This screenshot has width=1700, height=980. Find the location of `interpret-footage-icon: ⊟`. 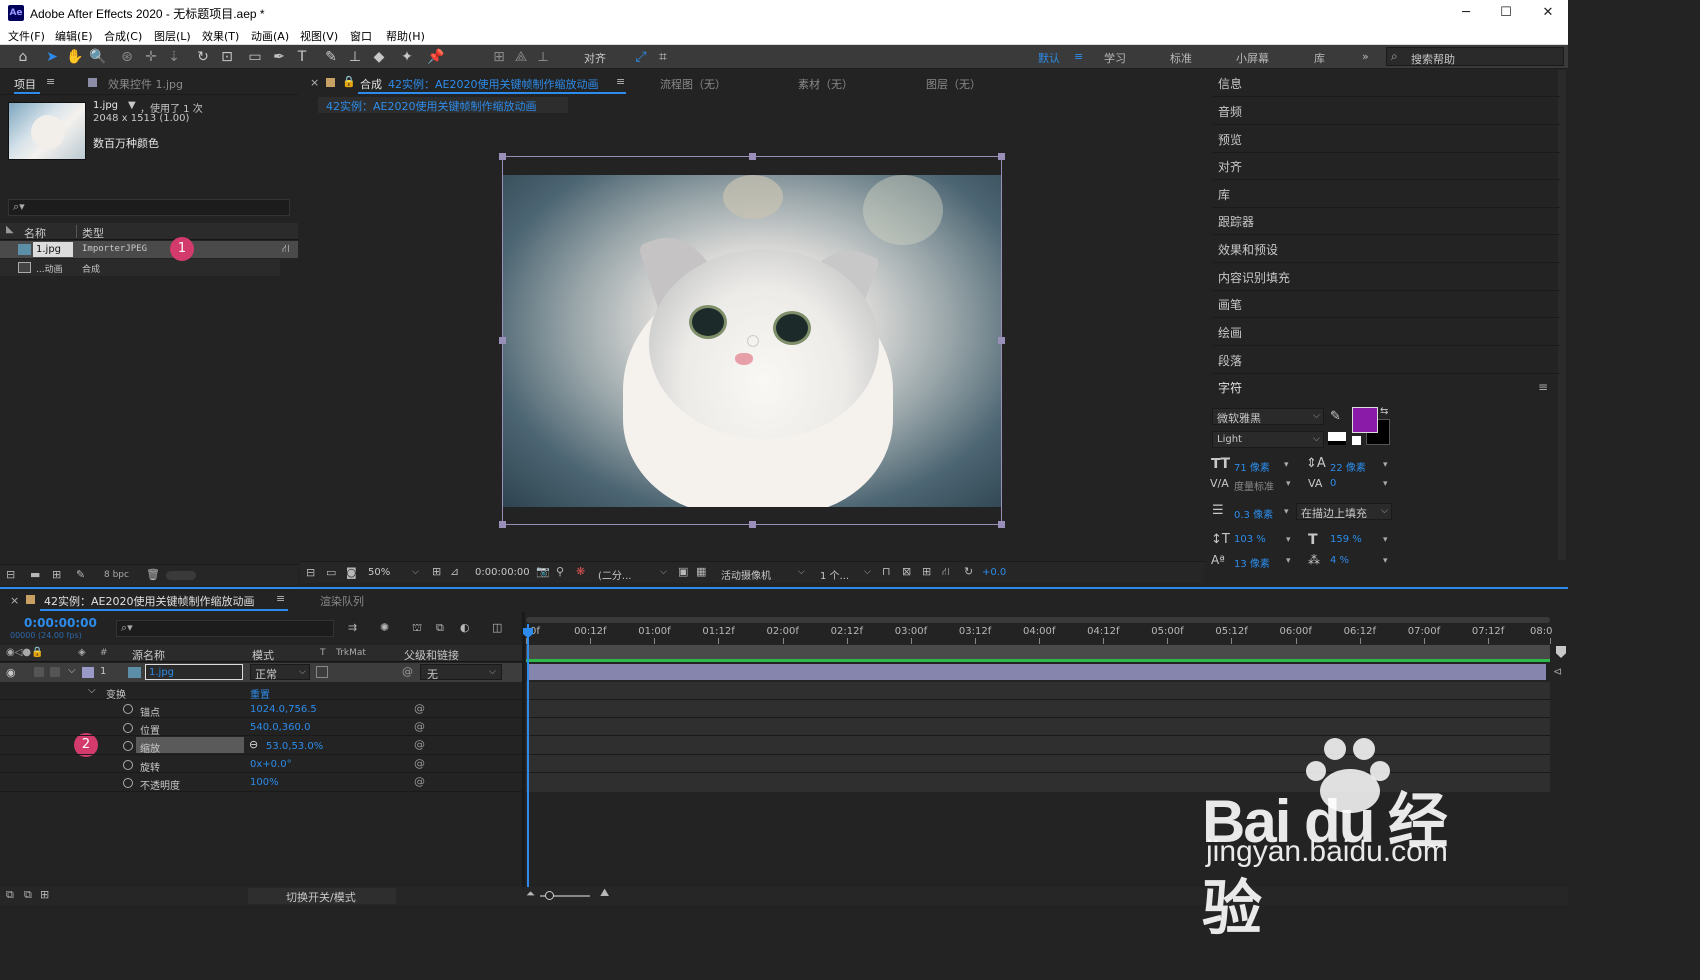

interpret-footage-icon: ⊟ is located at coordinates (10, 574).